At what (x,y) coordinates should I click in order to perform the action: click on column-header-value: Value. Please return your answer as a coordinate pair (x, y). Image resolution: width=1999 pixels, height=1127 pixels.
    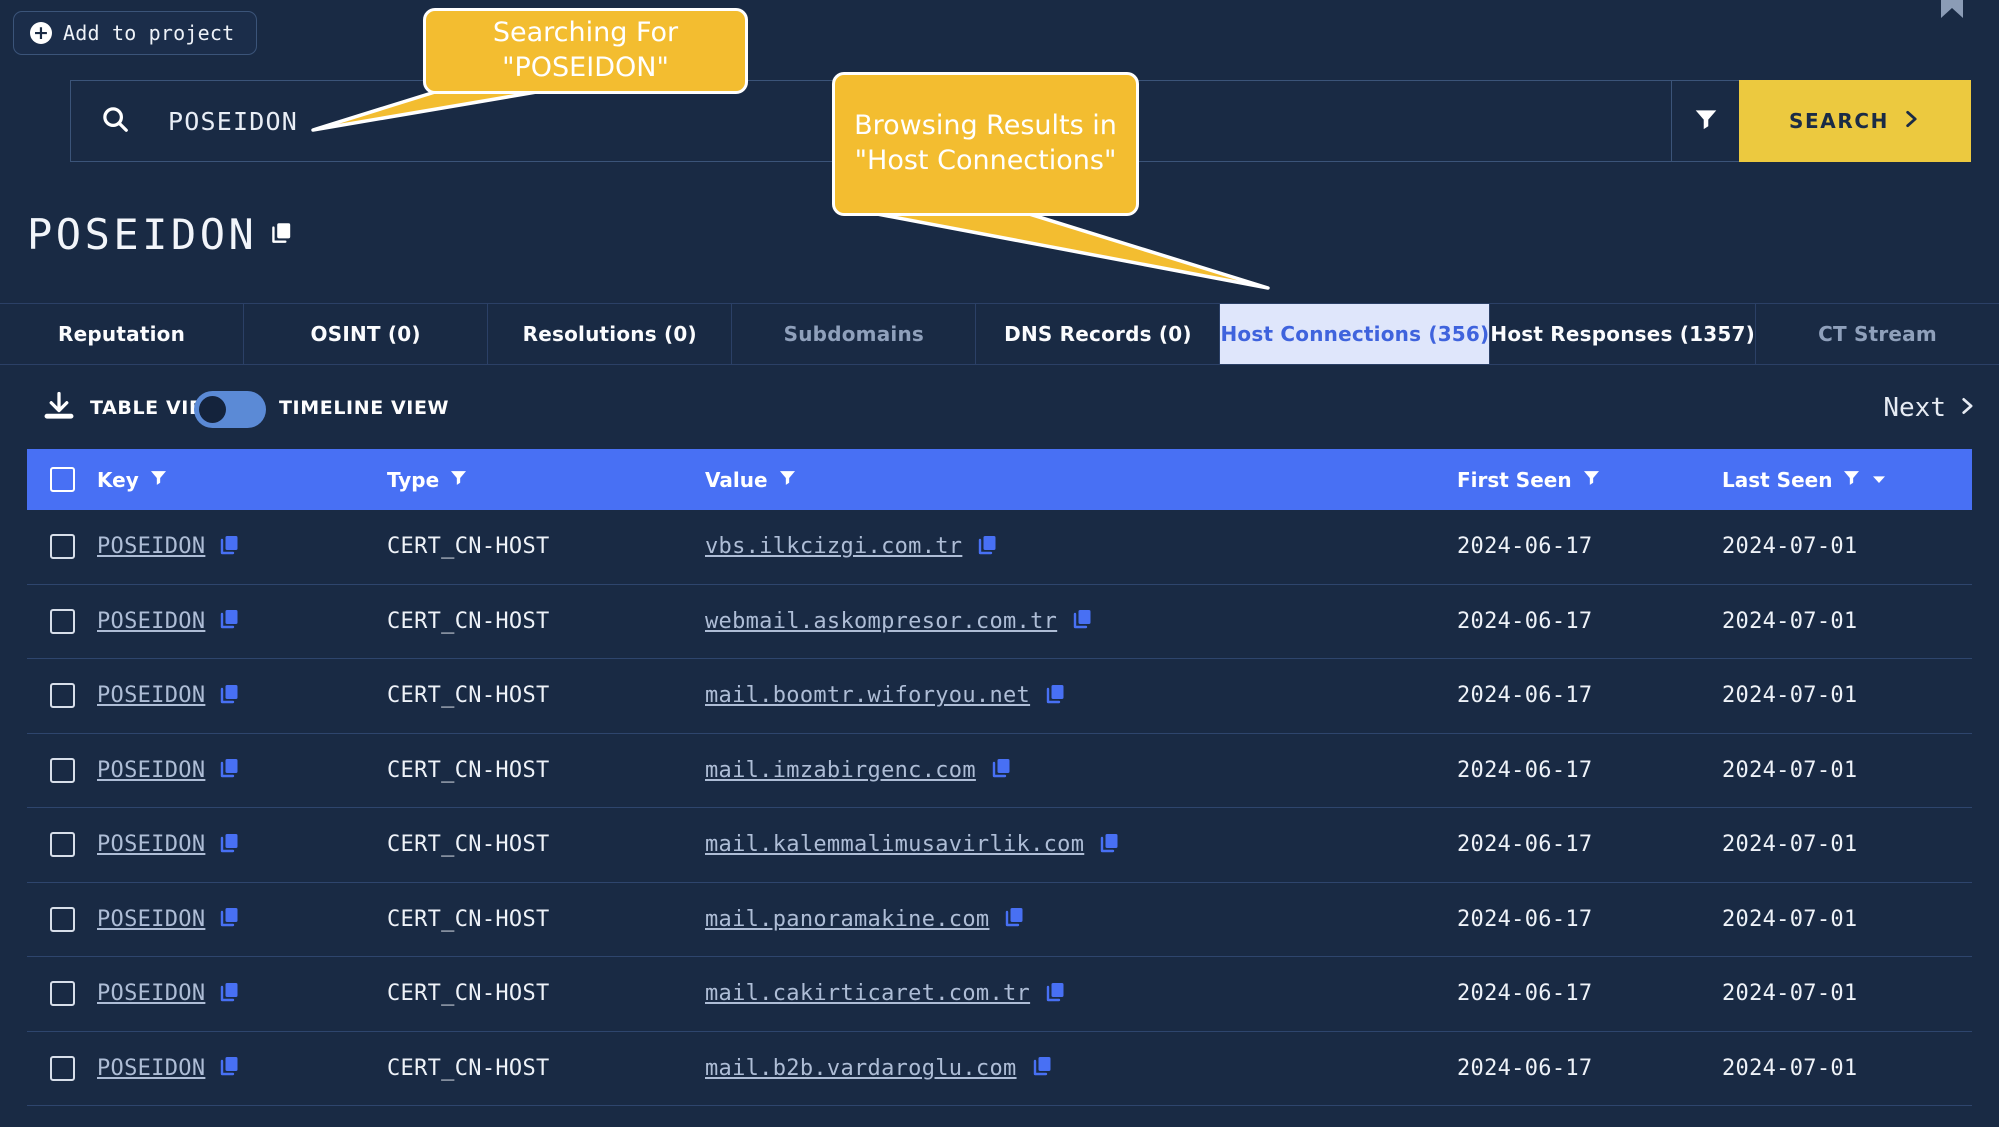
    Looking at the image, I should click on (1081, 480).